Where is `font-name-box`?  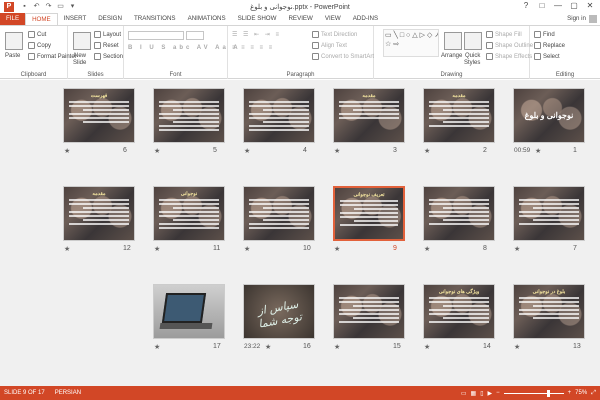
font-name-box is located at coordinates (156, 35).